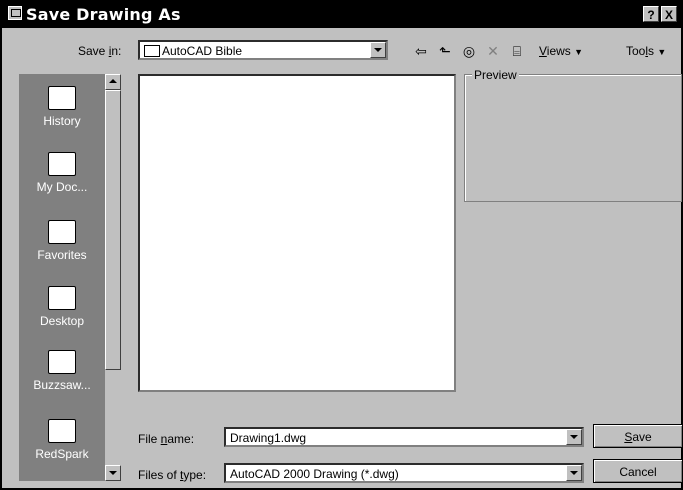 The height and width of the screenshot is (490, 683). I want to click on scrollbar-thumb, so click(113, 230).